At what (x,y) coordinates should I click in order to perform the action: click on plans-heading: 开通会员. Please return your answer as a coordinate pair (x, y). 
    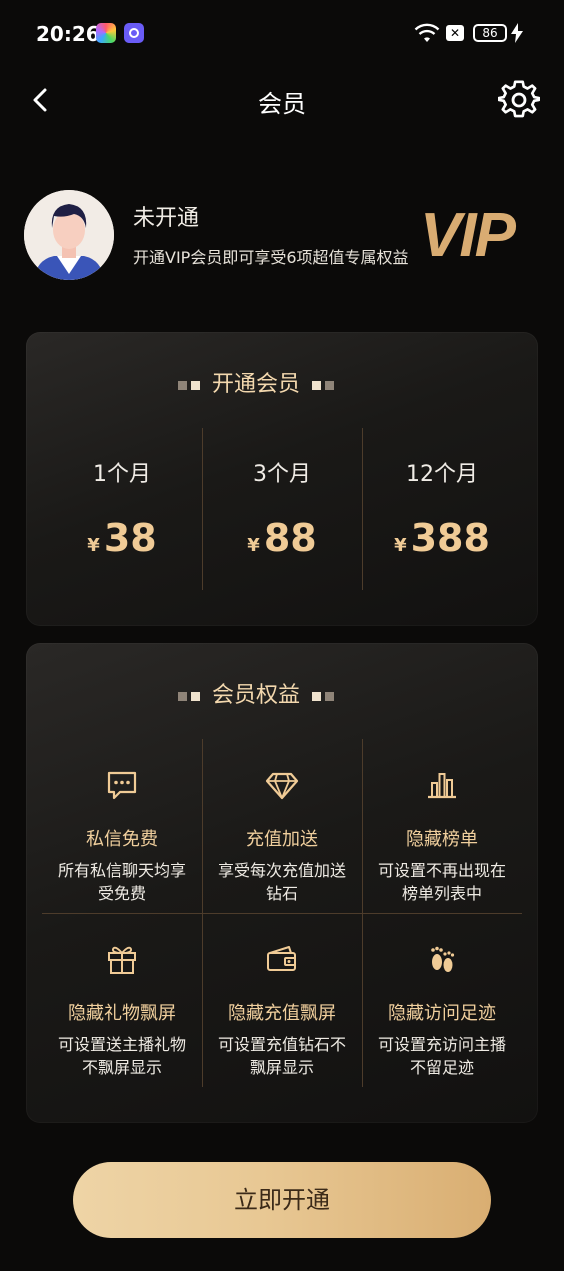
    Looking at the image, I should click on (256, 382).